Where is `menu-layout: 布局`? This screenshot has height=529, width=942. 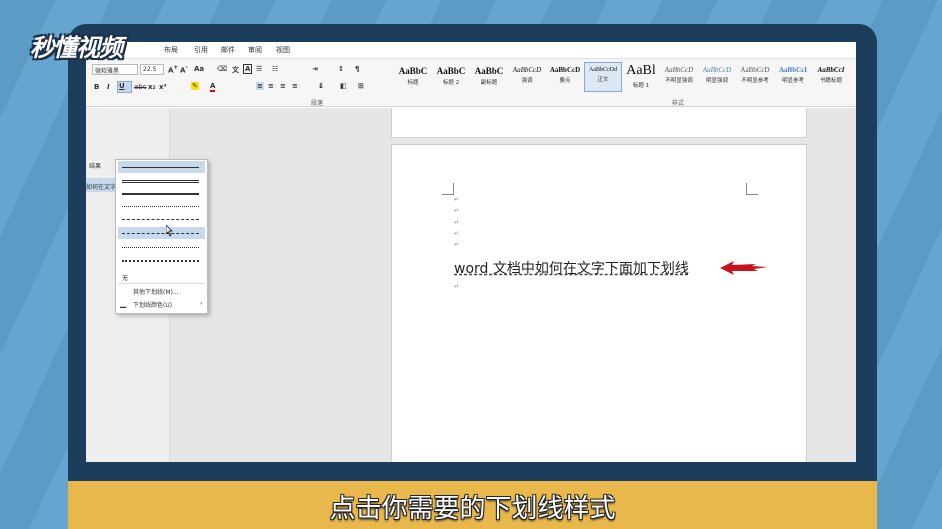
menu-layout: 布局 is located at coordinates (171, 50).